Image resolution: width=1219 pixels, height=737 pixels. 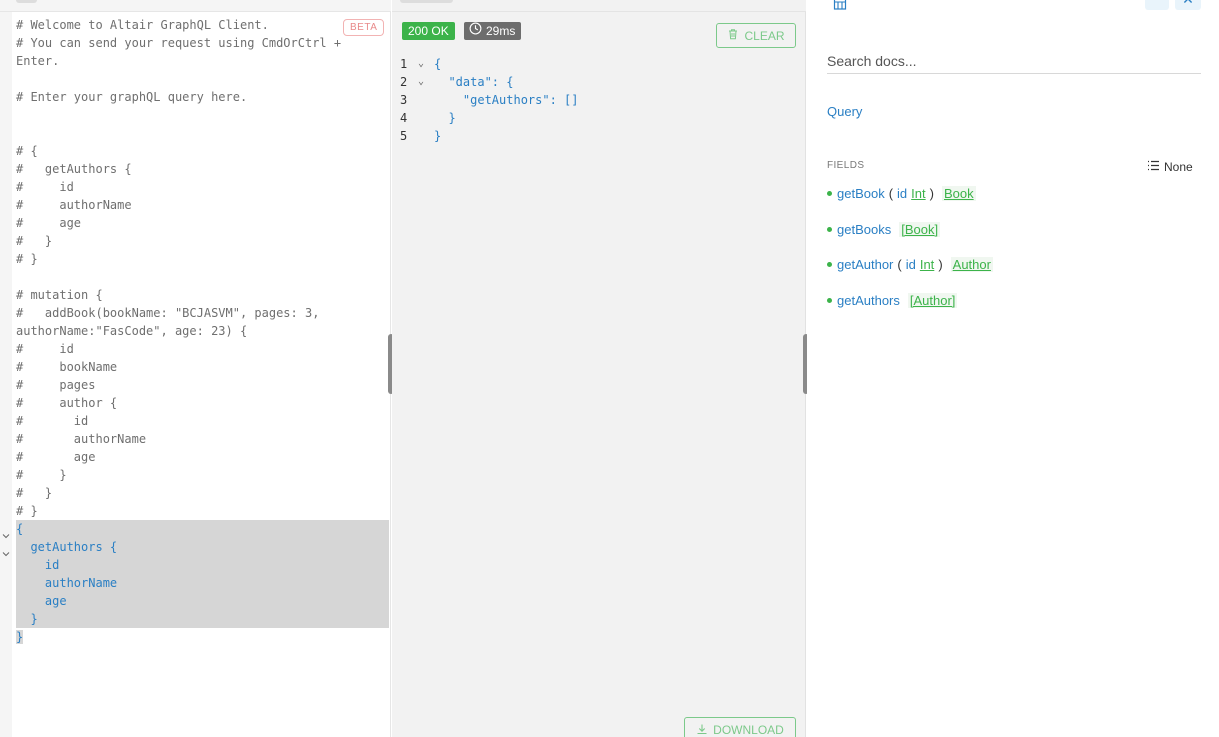 What do you see at coordinates (861, 193) in the screenshot?
I see `field-name: getBook` at bounding box center [861, 193].